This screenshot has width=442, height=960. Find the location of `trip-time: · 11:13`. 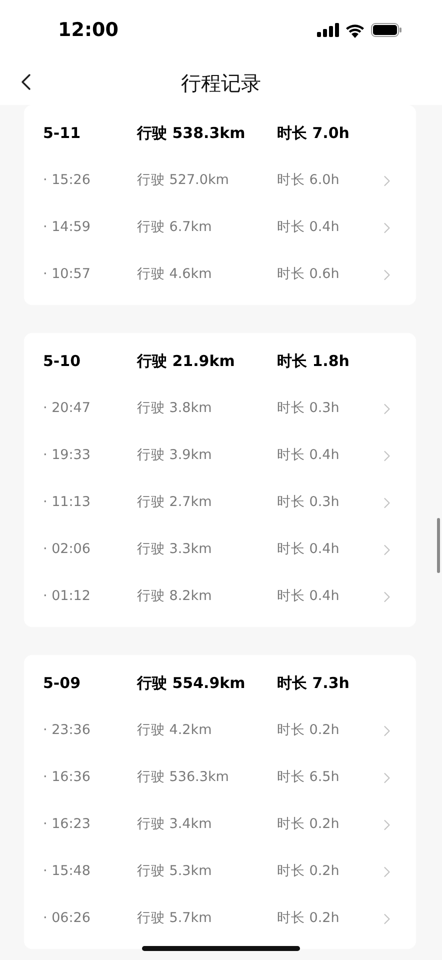

trip-time: · 11:13 is located at coordinates (67, 502).